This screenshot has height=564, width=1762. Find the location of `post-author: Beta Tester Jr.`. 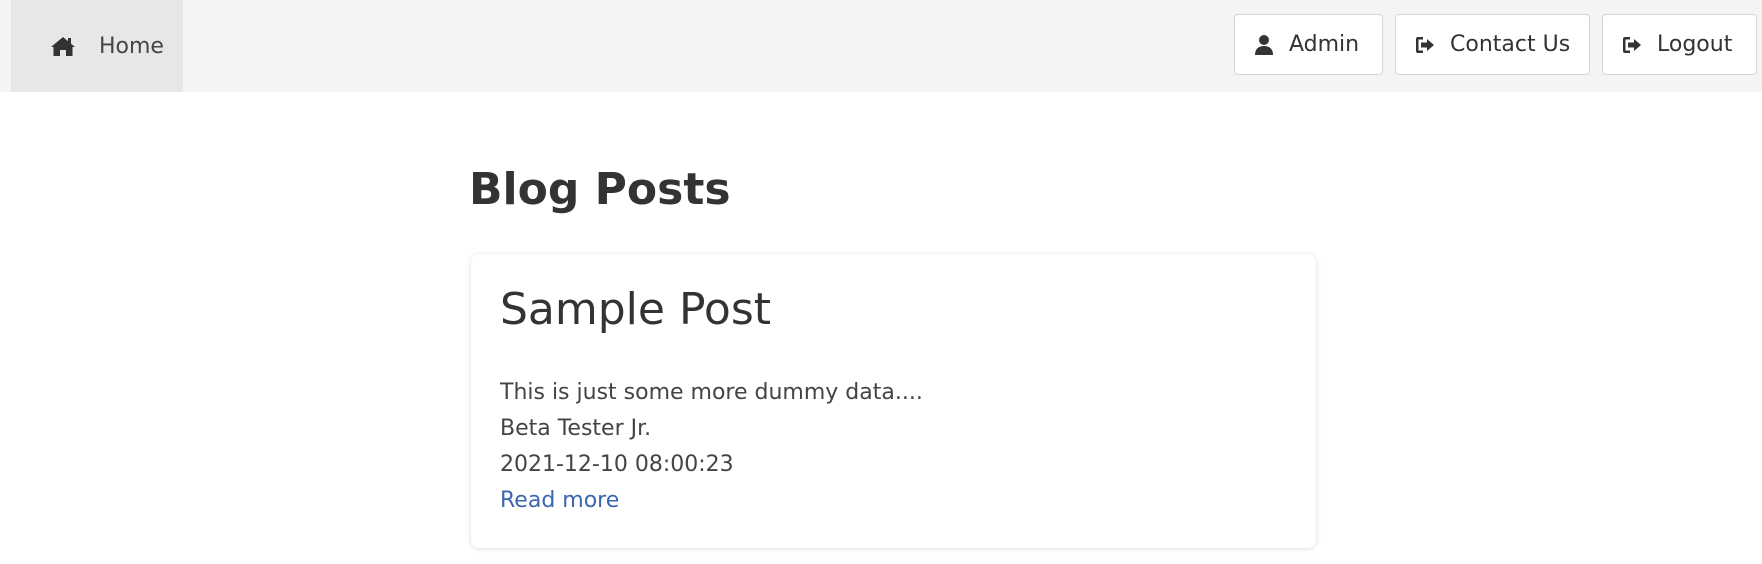

post-author: Beta Tester Jr. is located at coordinates (576, 428).